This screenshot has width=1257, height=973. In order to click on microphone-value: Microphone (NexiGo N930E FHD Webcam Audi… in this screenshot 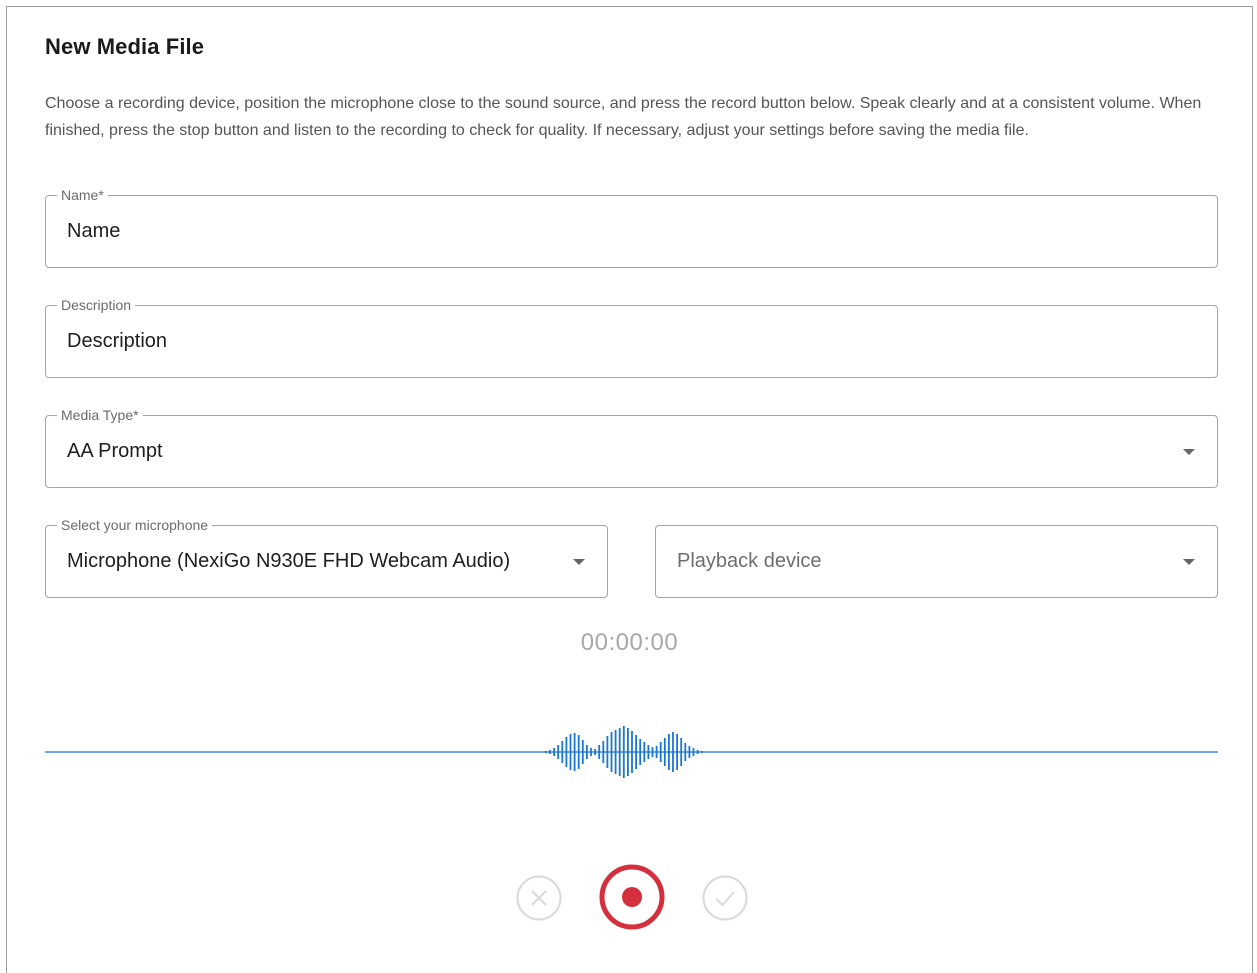, I will do `click(289, 561)`.